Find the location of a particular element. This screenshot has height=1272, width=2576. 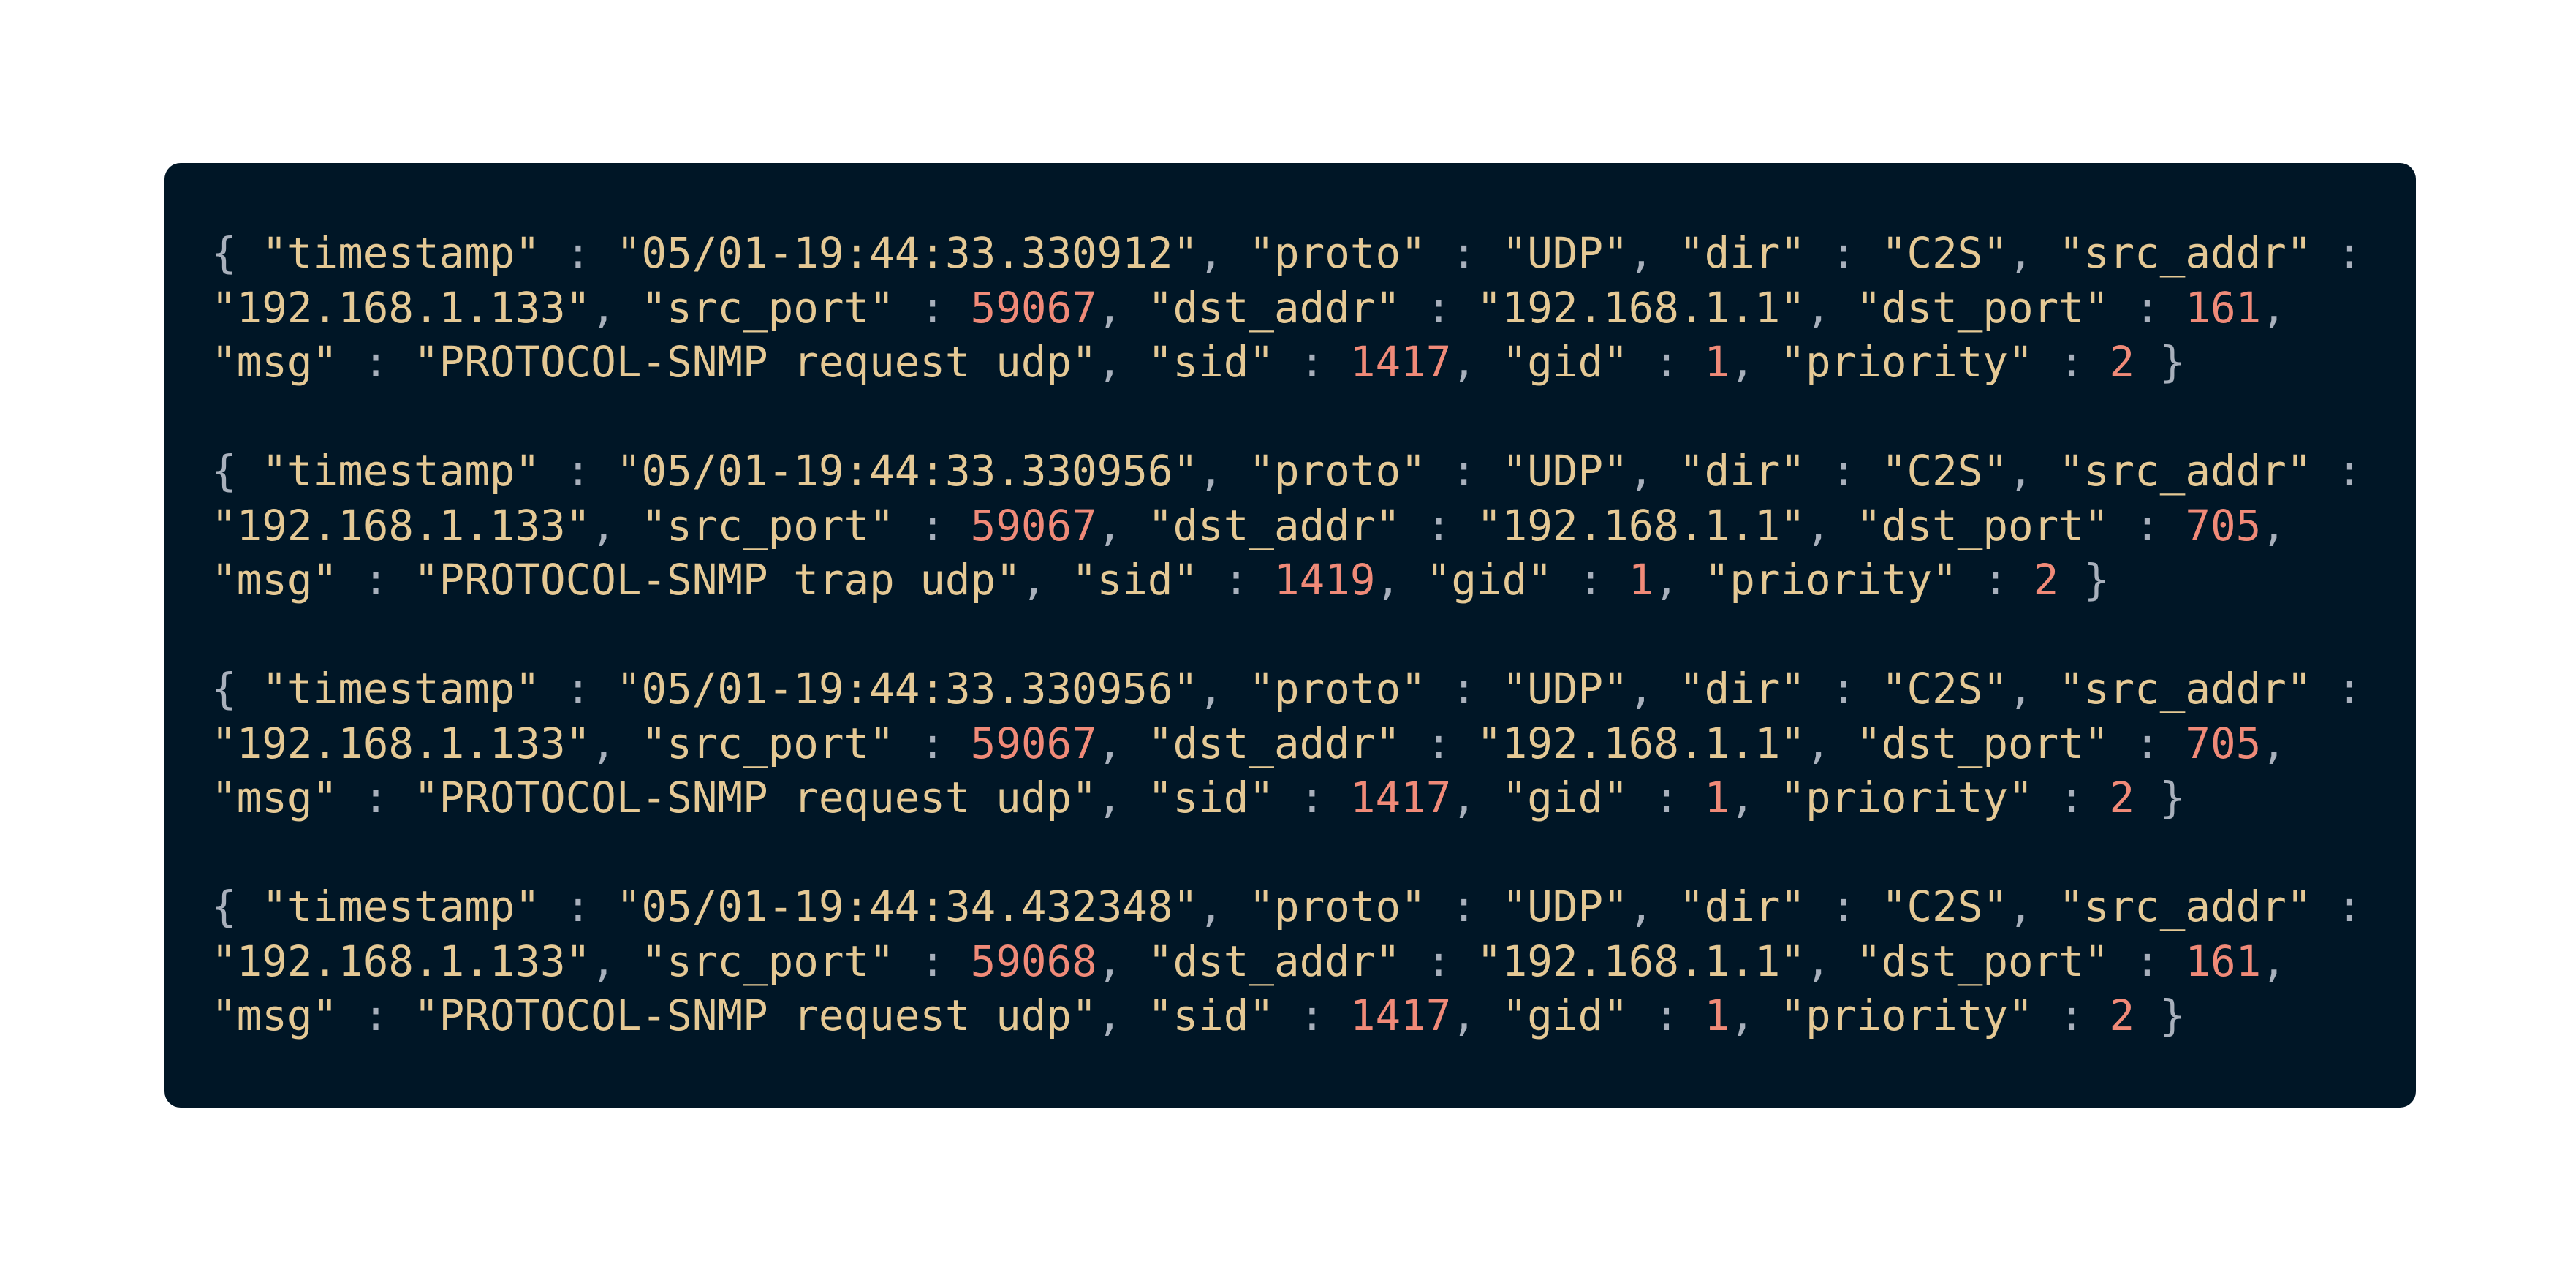

src-port-value: 59068 is located at coordinates (1033, 961).